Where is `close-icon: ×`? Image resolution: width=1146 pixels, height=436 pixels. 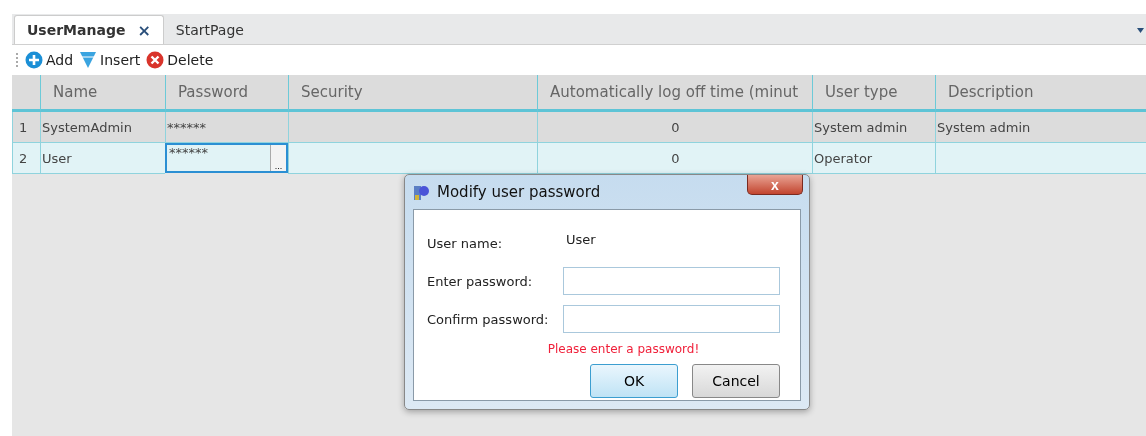
close-icon: × is located at coordinates (144, 30).